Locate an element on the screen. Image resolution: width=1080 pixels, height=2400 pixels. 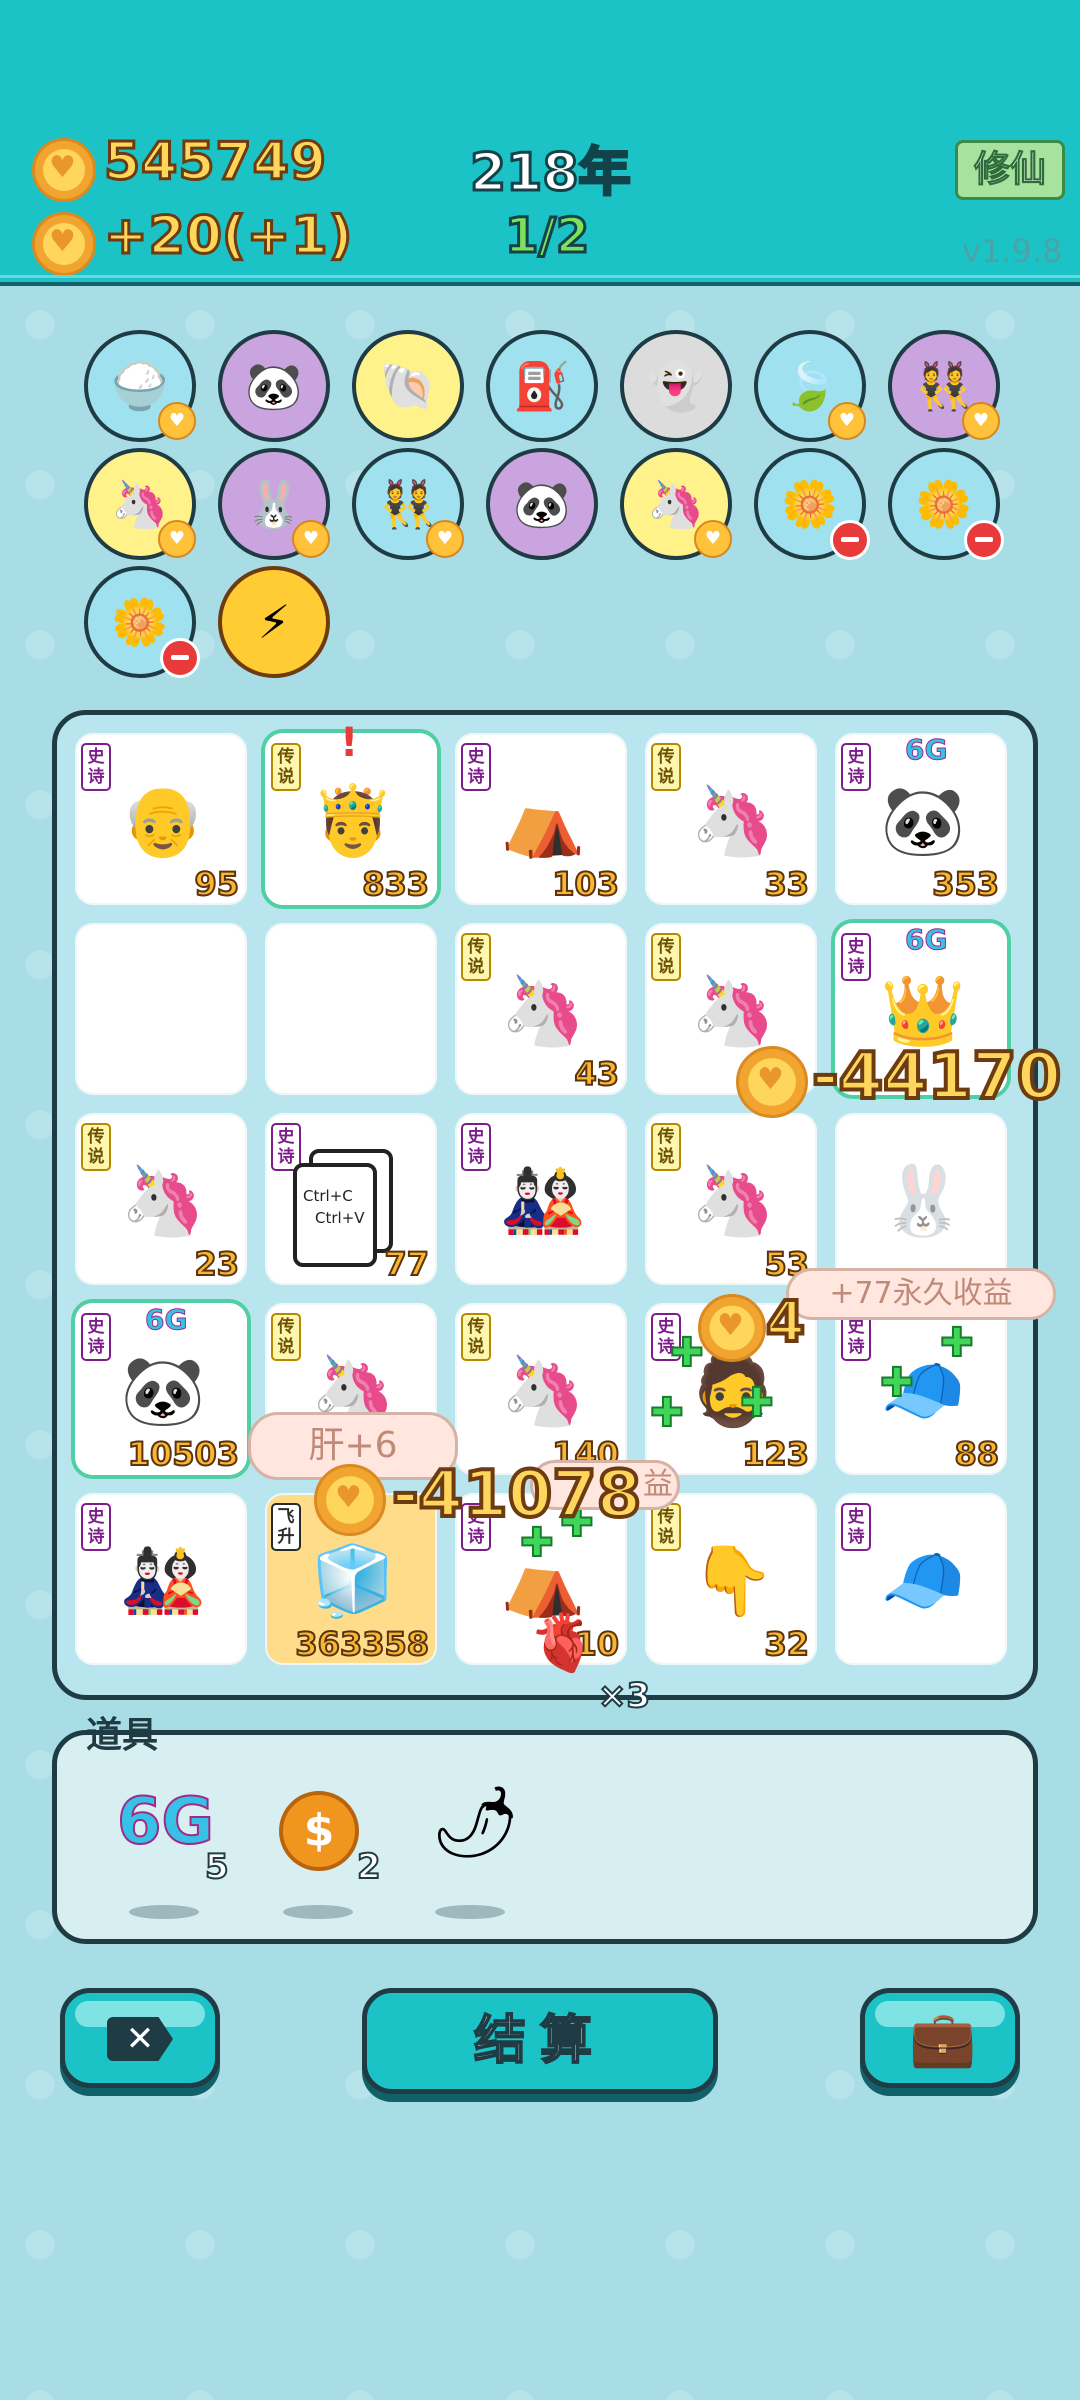
board-cell: 史诗 6G 🐼 10503 is located at coordinates (161, 1389).